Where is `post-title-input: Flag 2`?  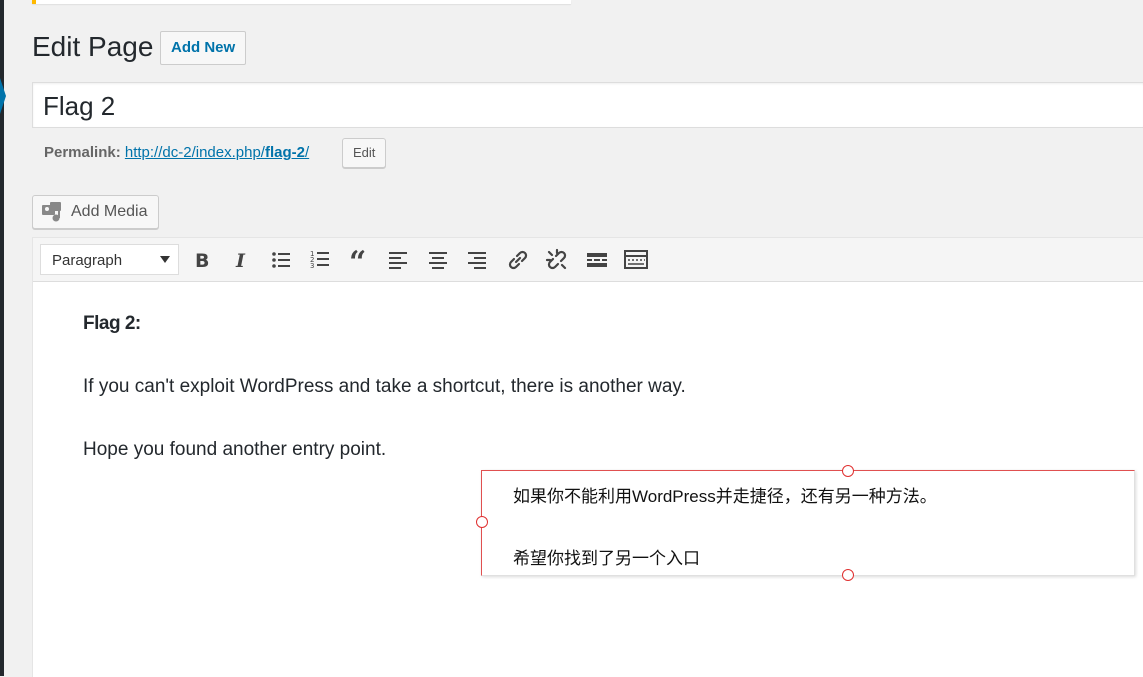 post-title-input: Flag 2 is located at coordinates (587, 105).